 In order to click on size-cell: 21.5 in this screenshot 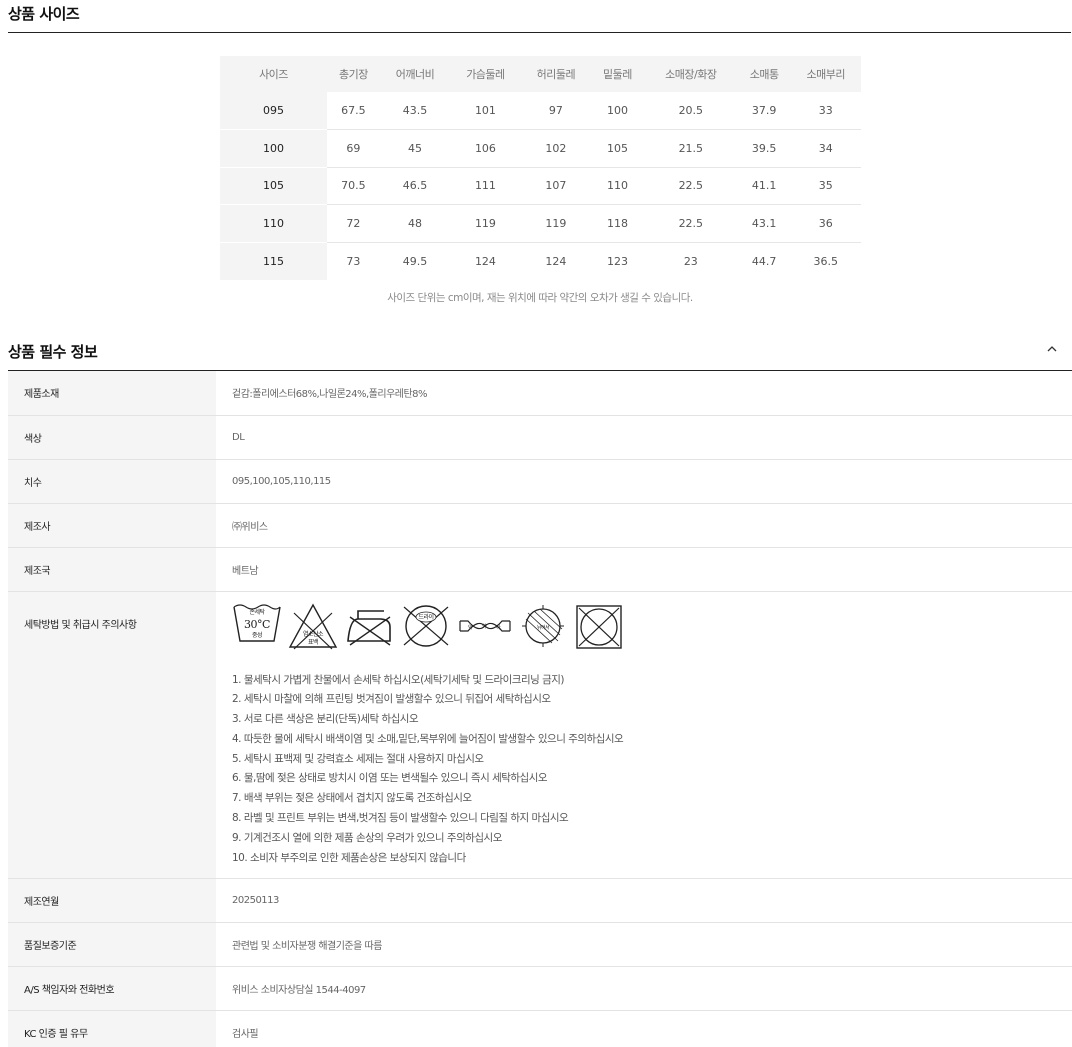, I will do `click(690, 148)`.